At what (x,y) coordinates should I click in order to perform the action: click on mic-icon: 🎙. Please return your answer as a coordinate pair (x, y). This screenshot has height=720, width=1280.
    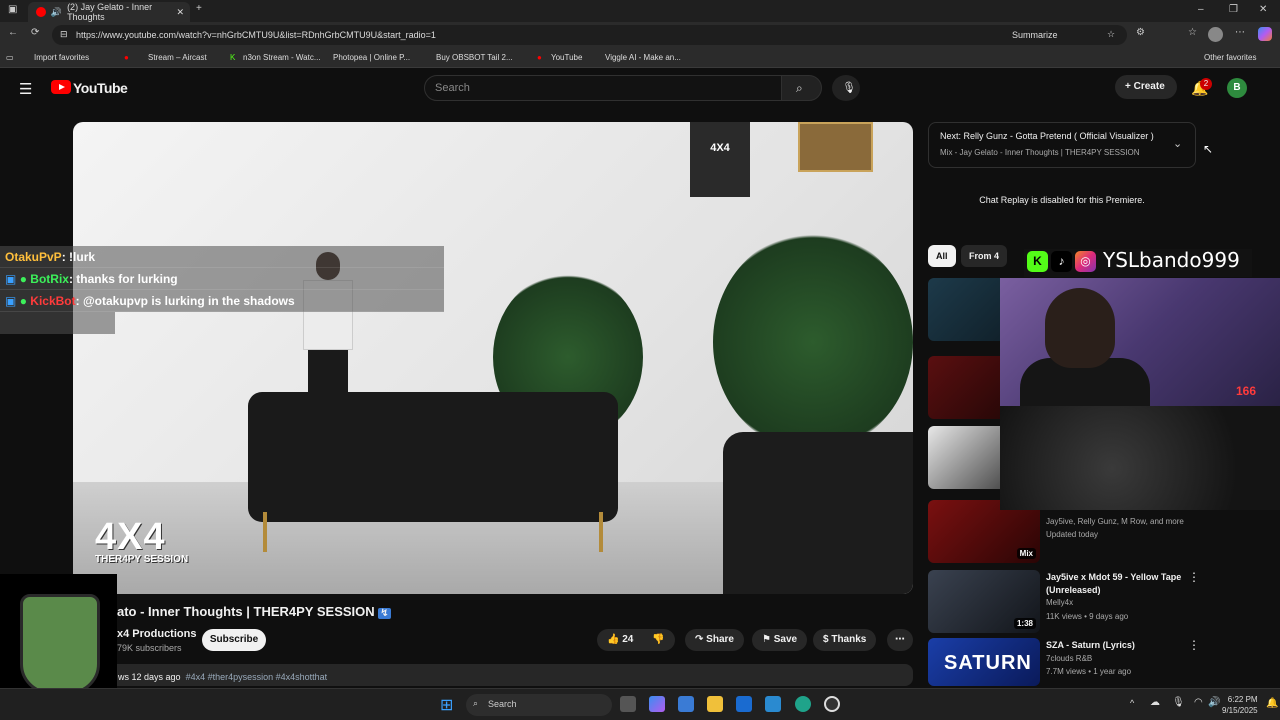
    Looking at the image, I should click on (1178, 702).